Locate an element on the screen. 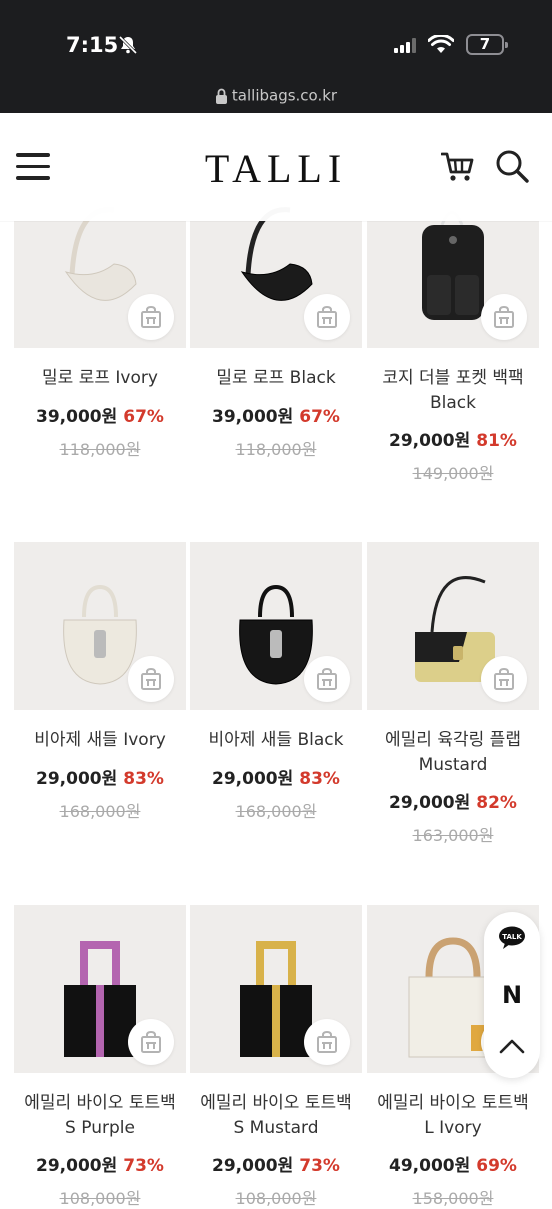 Image resolution: width=552 pixels, height=1209 pixels. price-row: 29,000원 82% is located at coordinates (453, 800).